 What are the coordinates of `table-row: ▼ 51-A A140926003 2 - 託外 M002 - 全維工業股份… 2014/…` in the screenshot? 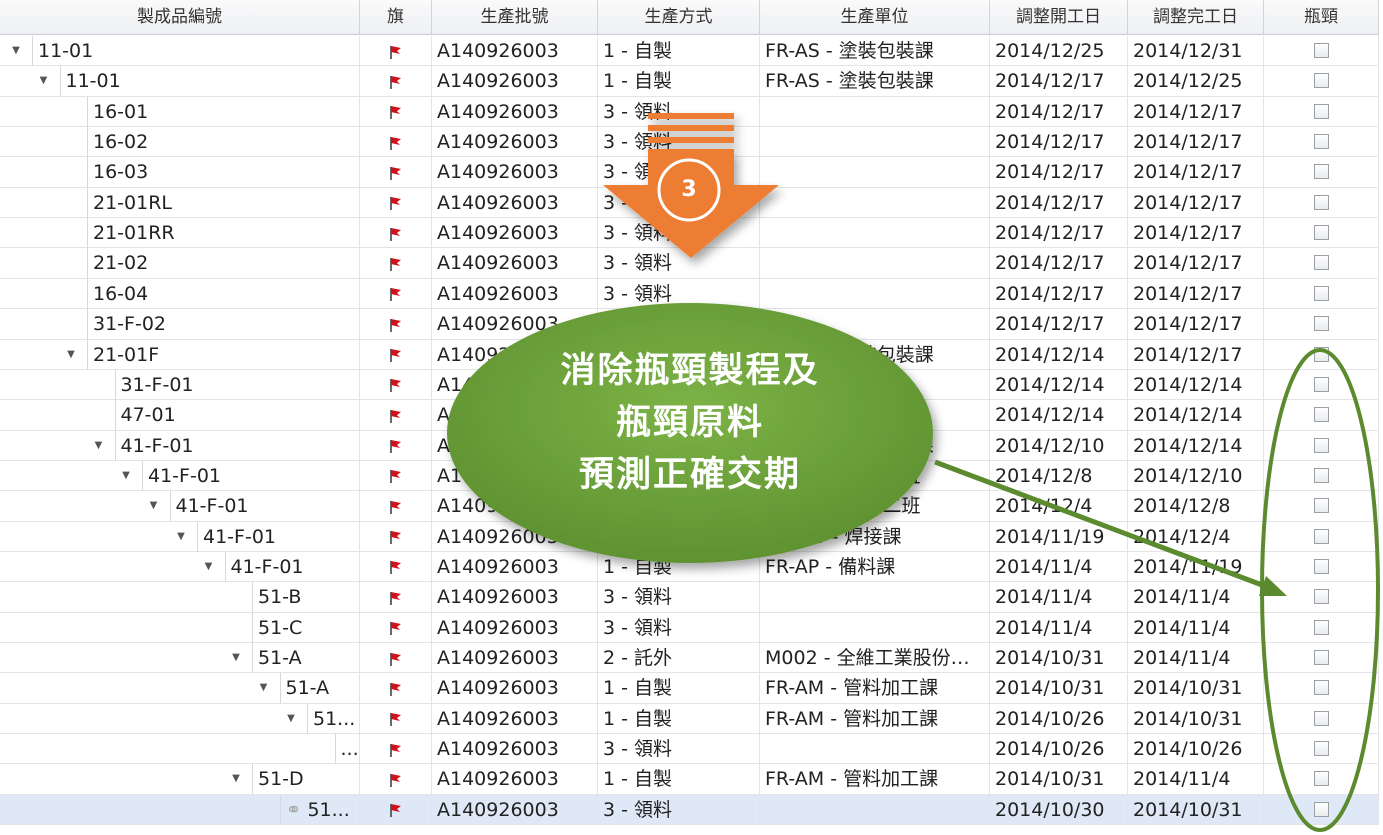 It's located at (689, 658).